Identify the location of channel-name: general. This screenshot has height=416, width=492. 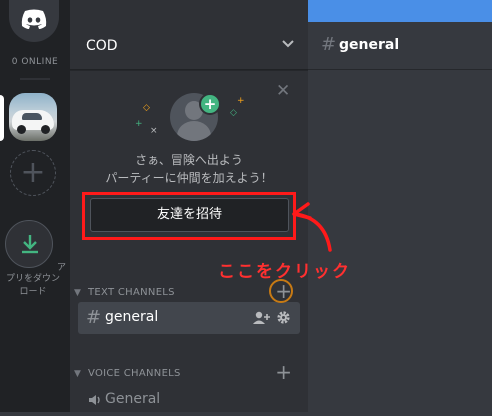
(132, 317).